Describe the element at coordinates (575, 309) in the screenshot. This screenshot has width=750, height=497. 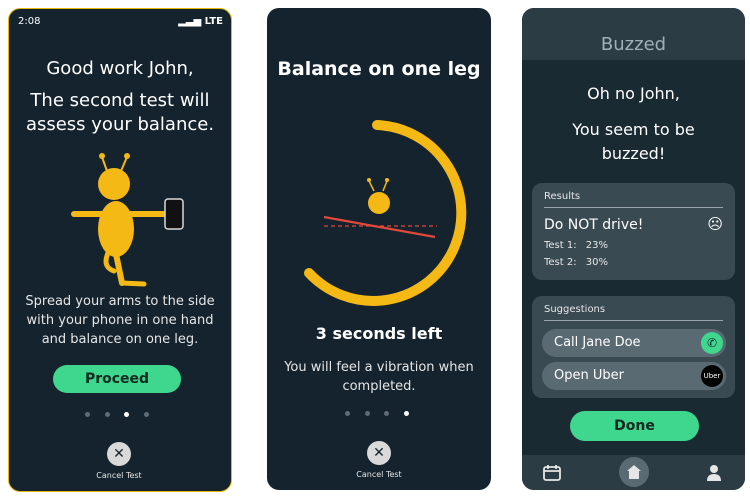
I see `suggestions-title: Suggestions` at that location.